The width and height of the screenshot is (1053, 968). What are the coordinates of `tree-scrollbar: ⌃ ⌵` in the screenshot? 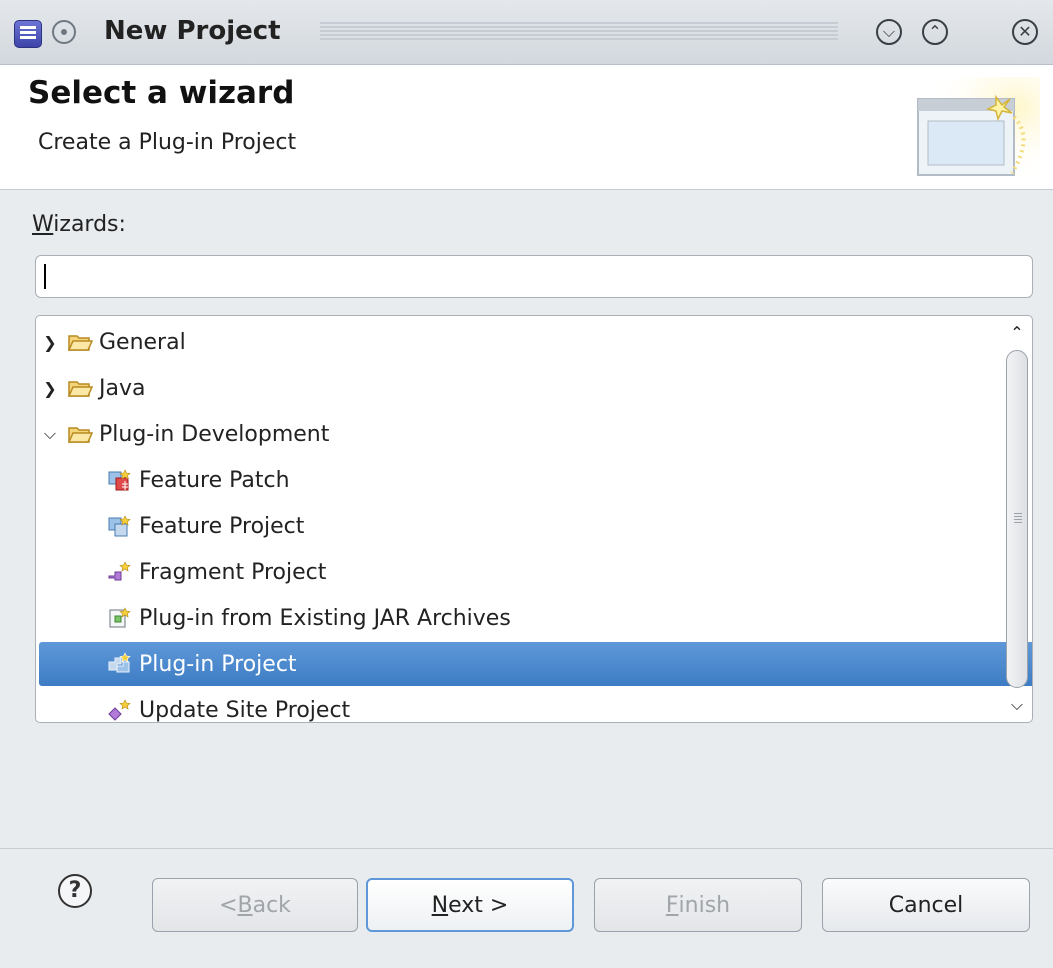 It's located at (1017, 519).